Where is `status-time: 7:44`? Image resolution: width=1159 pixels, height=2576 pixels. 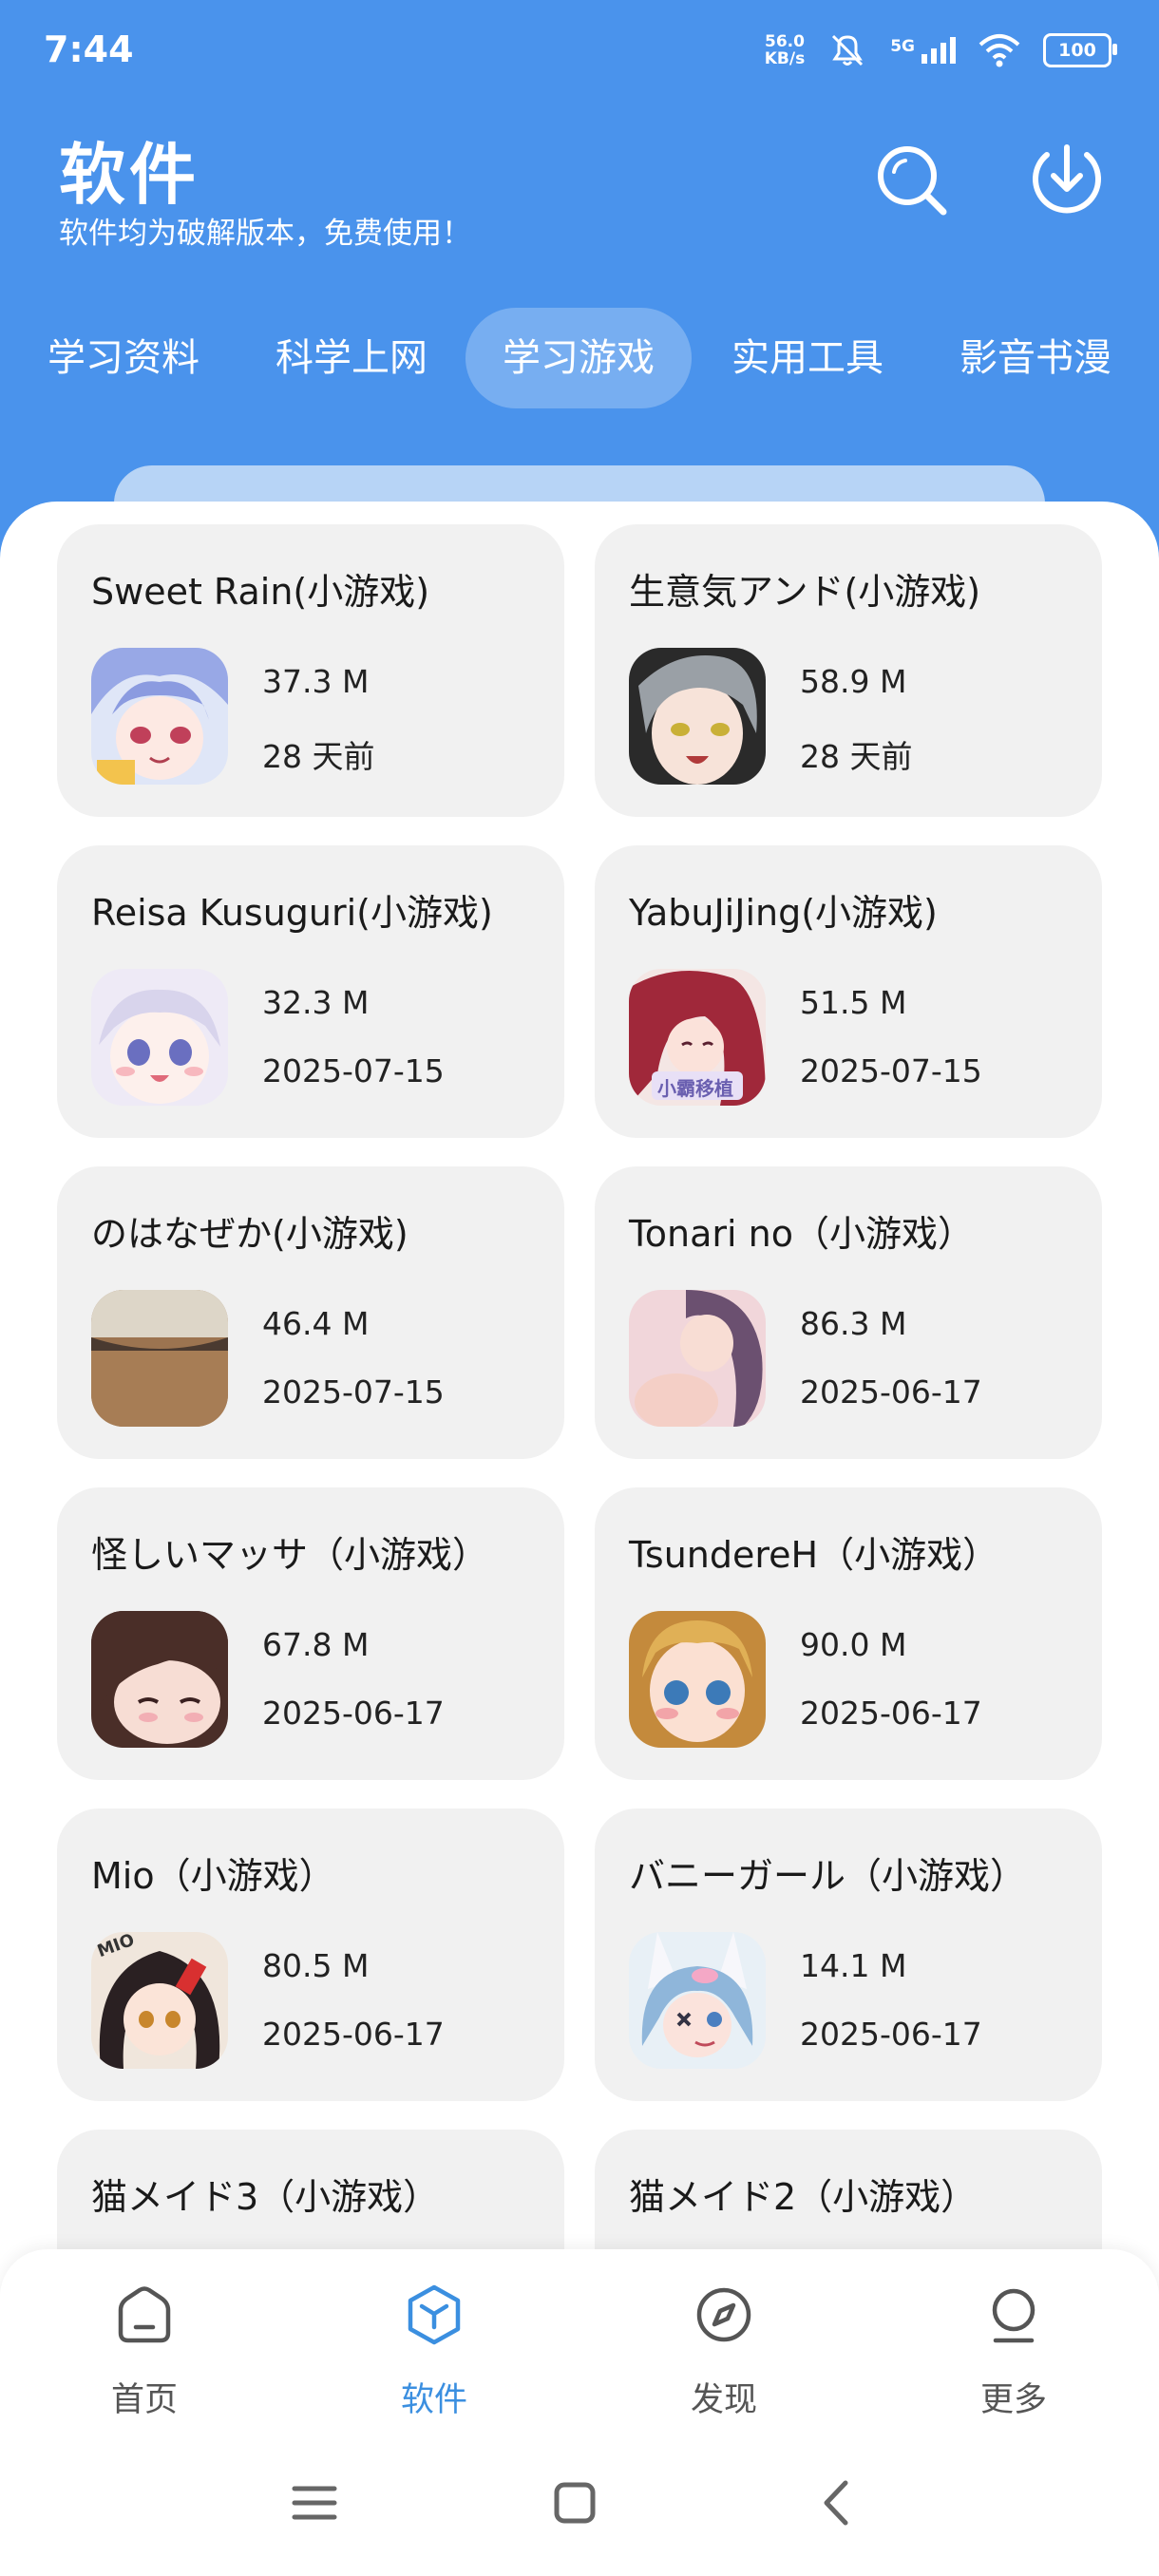 status-time: 7:44 is located at coordinates (89, 49).